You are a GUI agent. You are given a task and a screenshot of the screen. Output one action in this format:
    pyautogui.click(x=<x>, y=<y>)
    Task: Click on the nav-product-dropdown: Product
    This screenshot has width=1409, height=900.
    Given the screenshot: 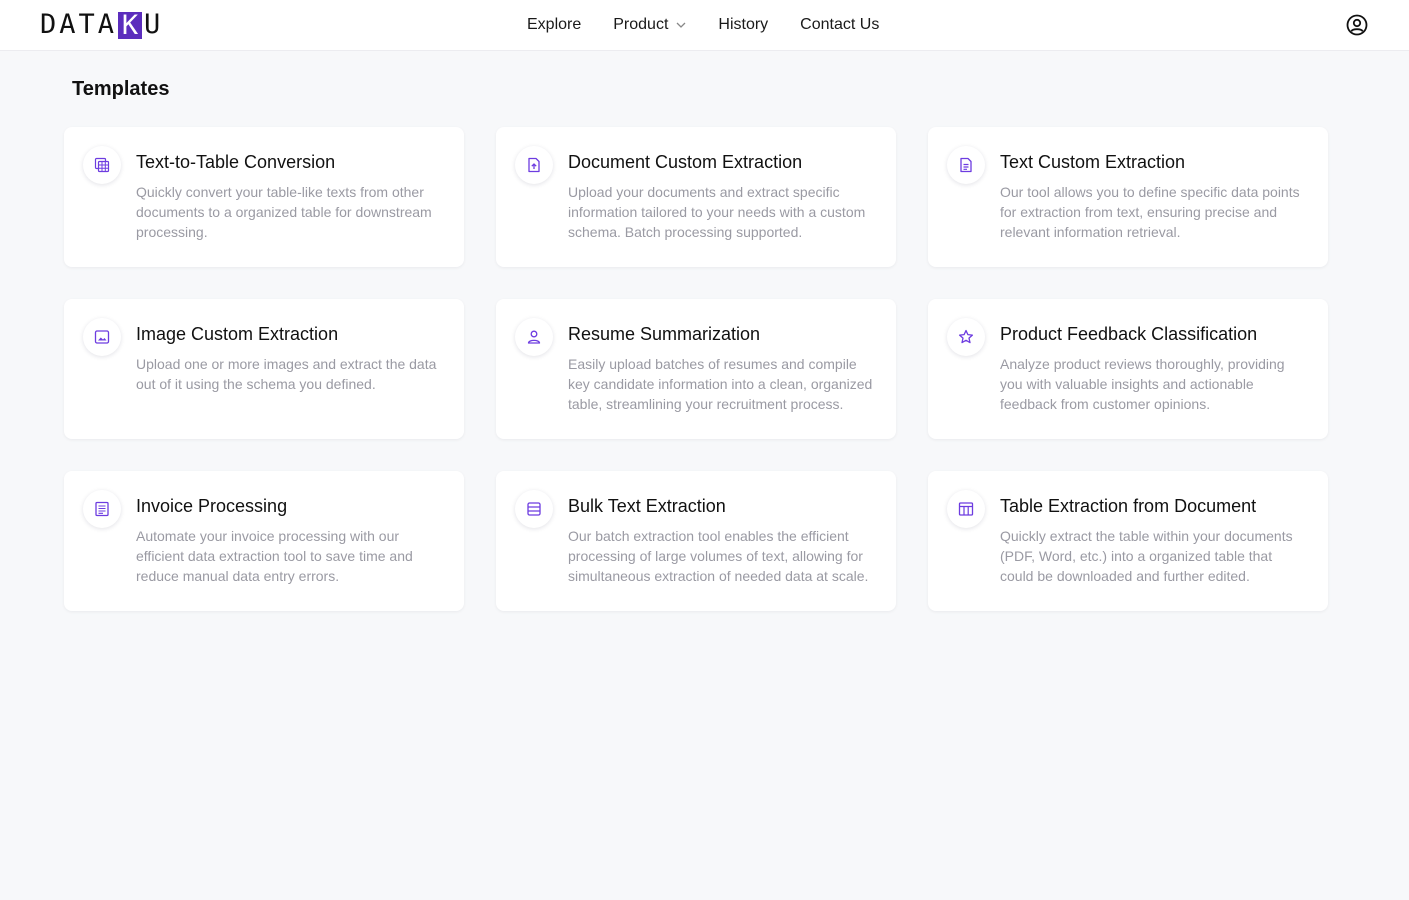 What is the action you would take?
    pyautogui.click(x=649, y=25)
    